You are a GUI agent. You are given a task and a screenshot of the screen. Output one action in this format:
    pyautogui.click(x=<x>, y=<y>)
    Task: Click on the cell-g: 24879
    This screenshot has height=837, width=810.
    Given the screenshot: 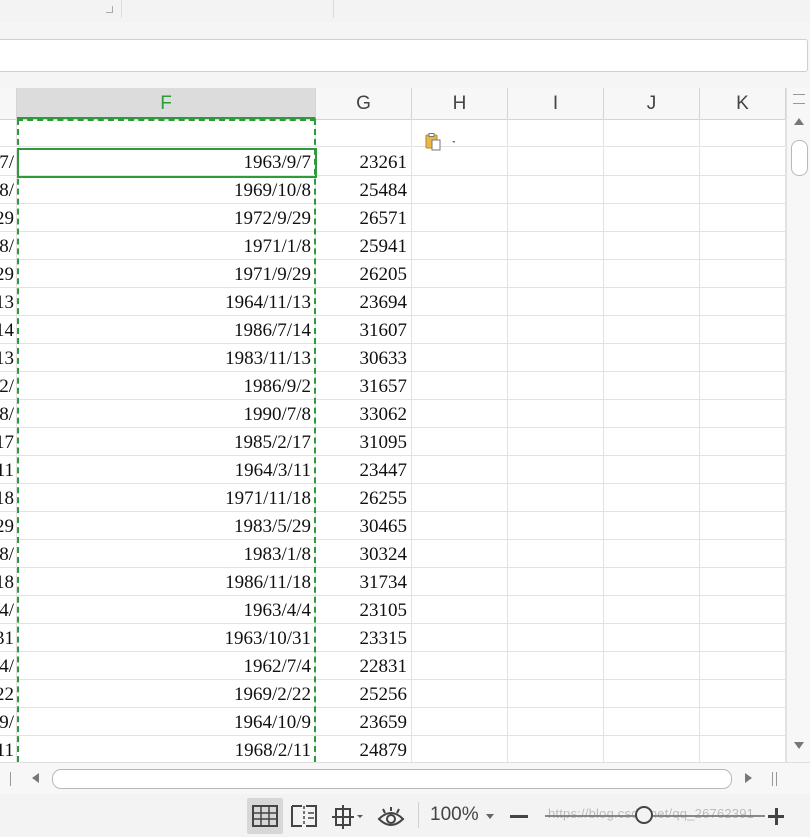 What is the action you would take?
    pyautogui.click(x=364, y=749)
    